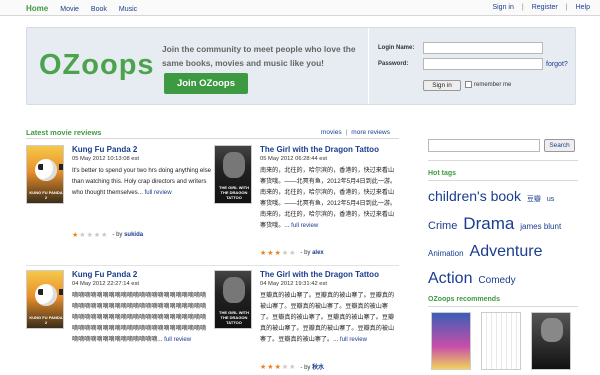 The image size is (600, 375). Describe the element at coordinates (540, 226) in the screenshot. I see `tag-link: james blunt` at that location.